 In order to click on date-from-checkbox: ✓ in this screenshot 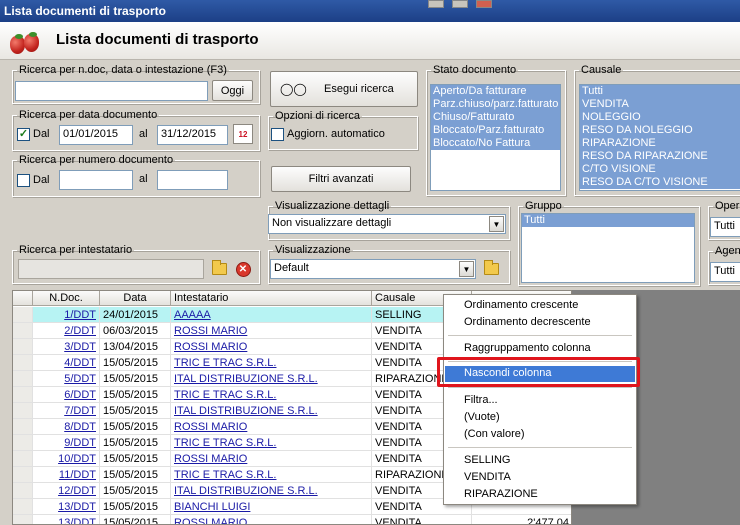, I will do `click(23, 134)`.